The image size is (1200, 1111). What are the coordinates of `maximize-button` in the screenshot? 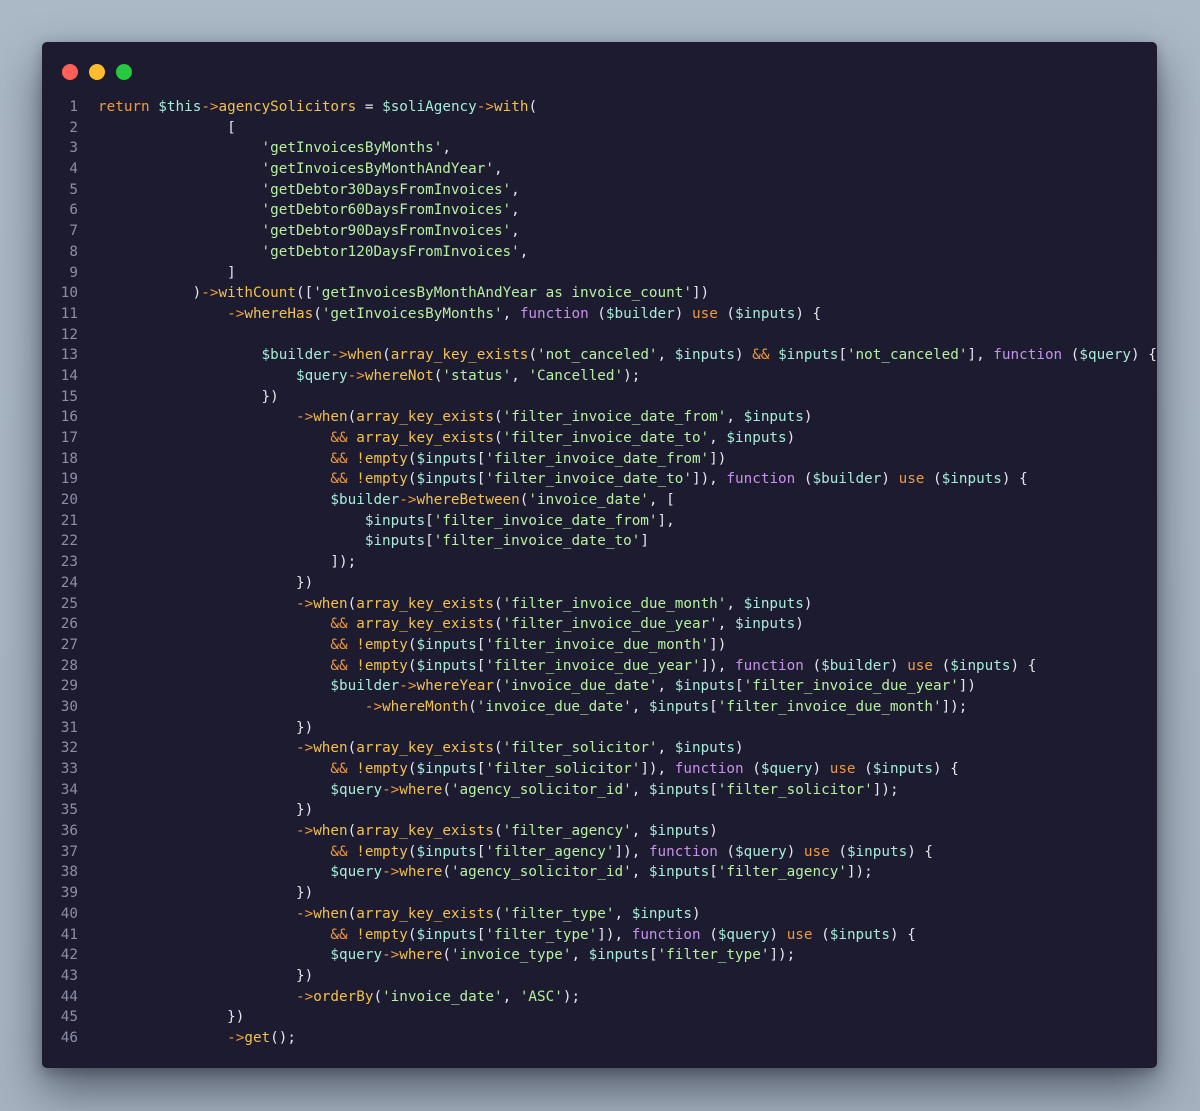 It's located at (124, 72).